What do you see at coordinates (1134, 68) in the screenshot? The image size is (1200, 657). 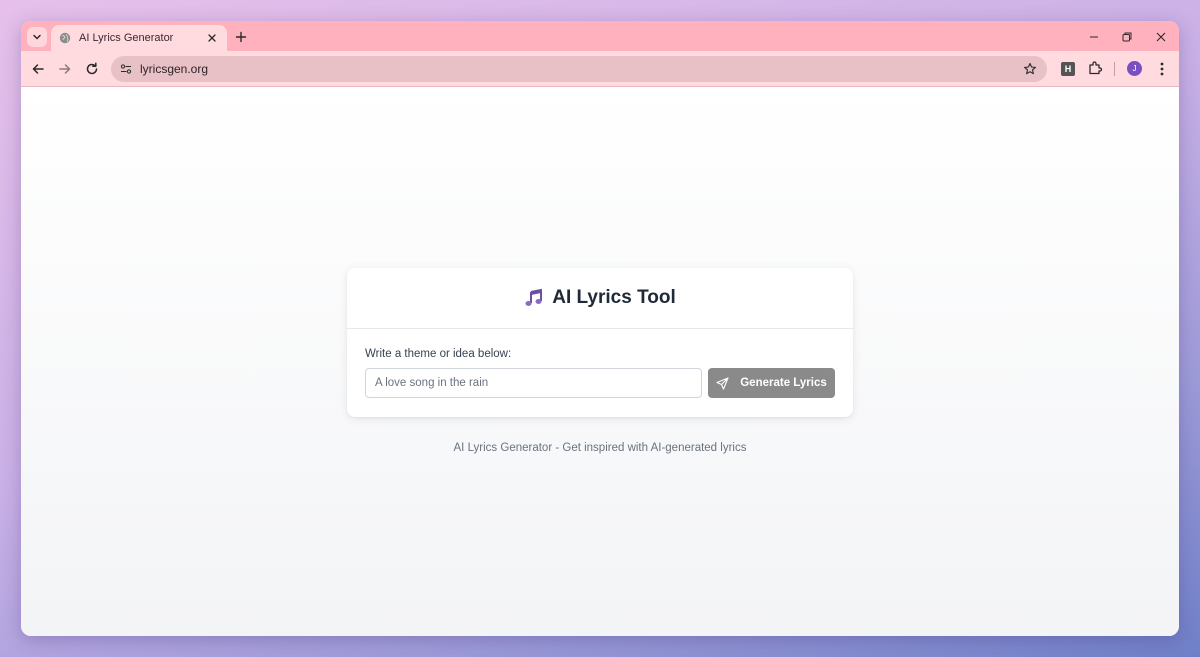 I see `profile-avatar: J` at bounding box center [1134, 68].